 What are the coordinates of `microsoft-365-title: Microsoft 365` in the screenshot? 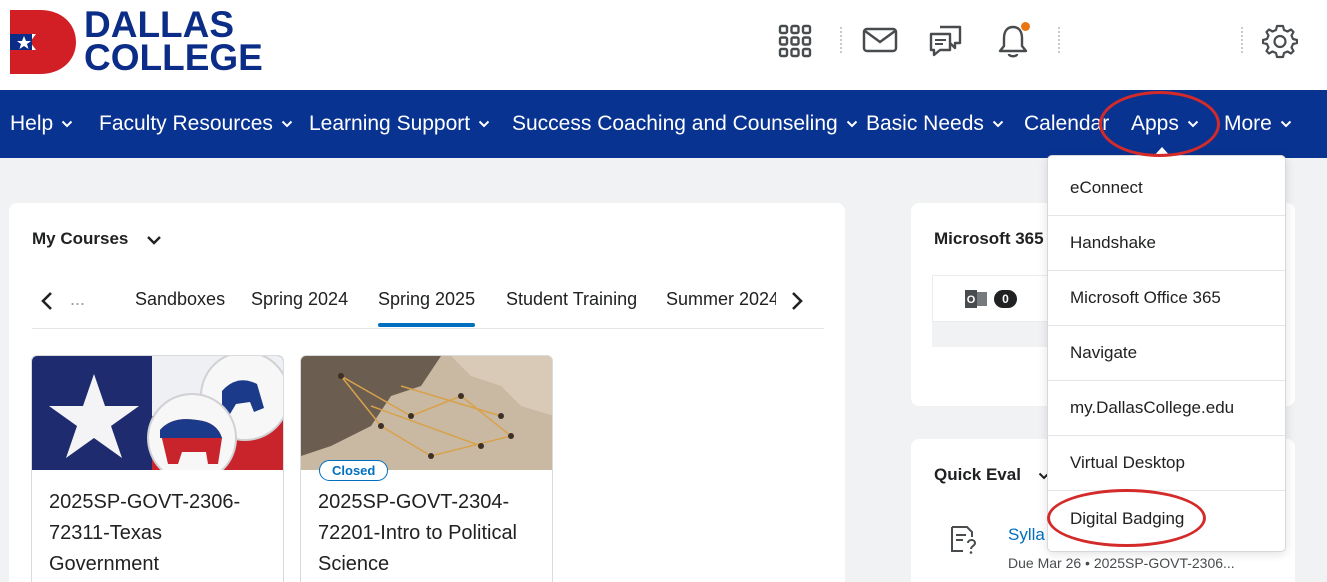 It's located at (989, 238).